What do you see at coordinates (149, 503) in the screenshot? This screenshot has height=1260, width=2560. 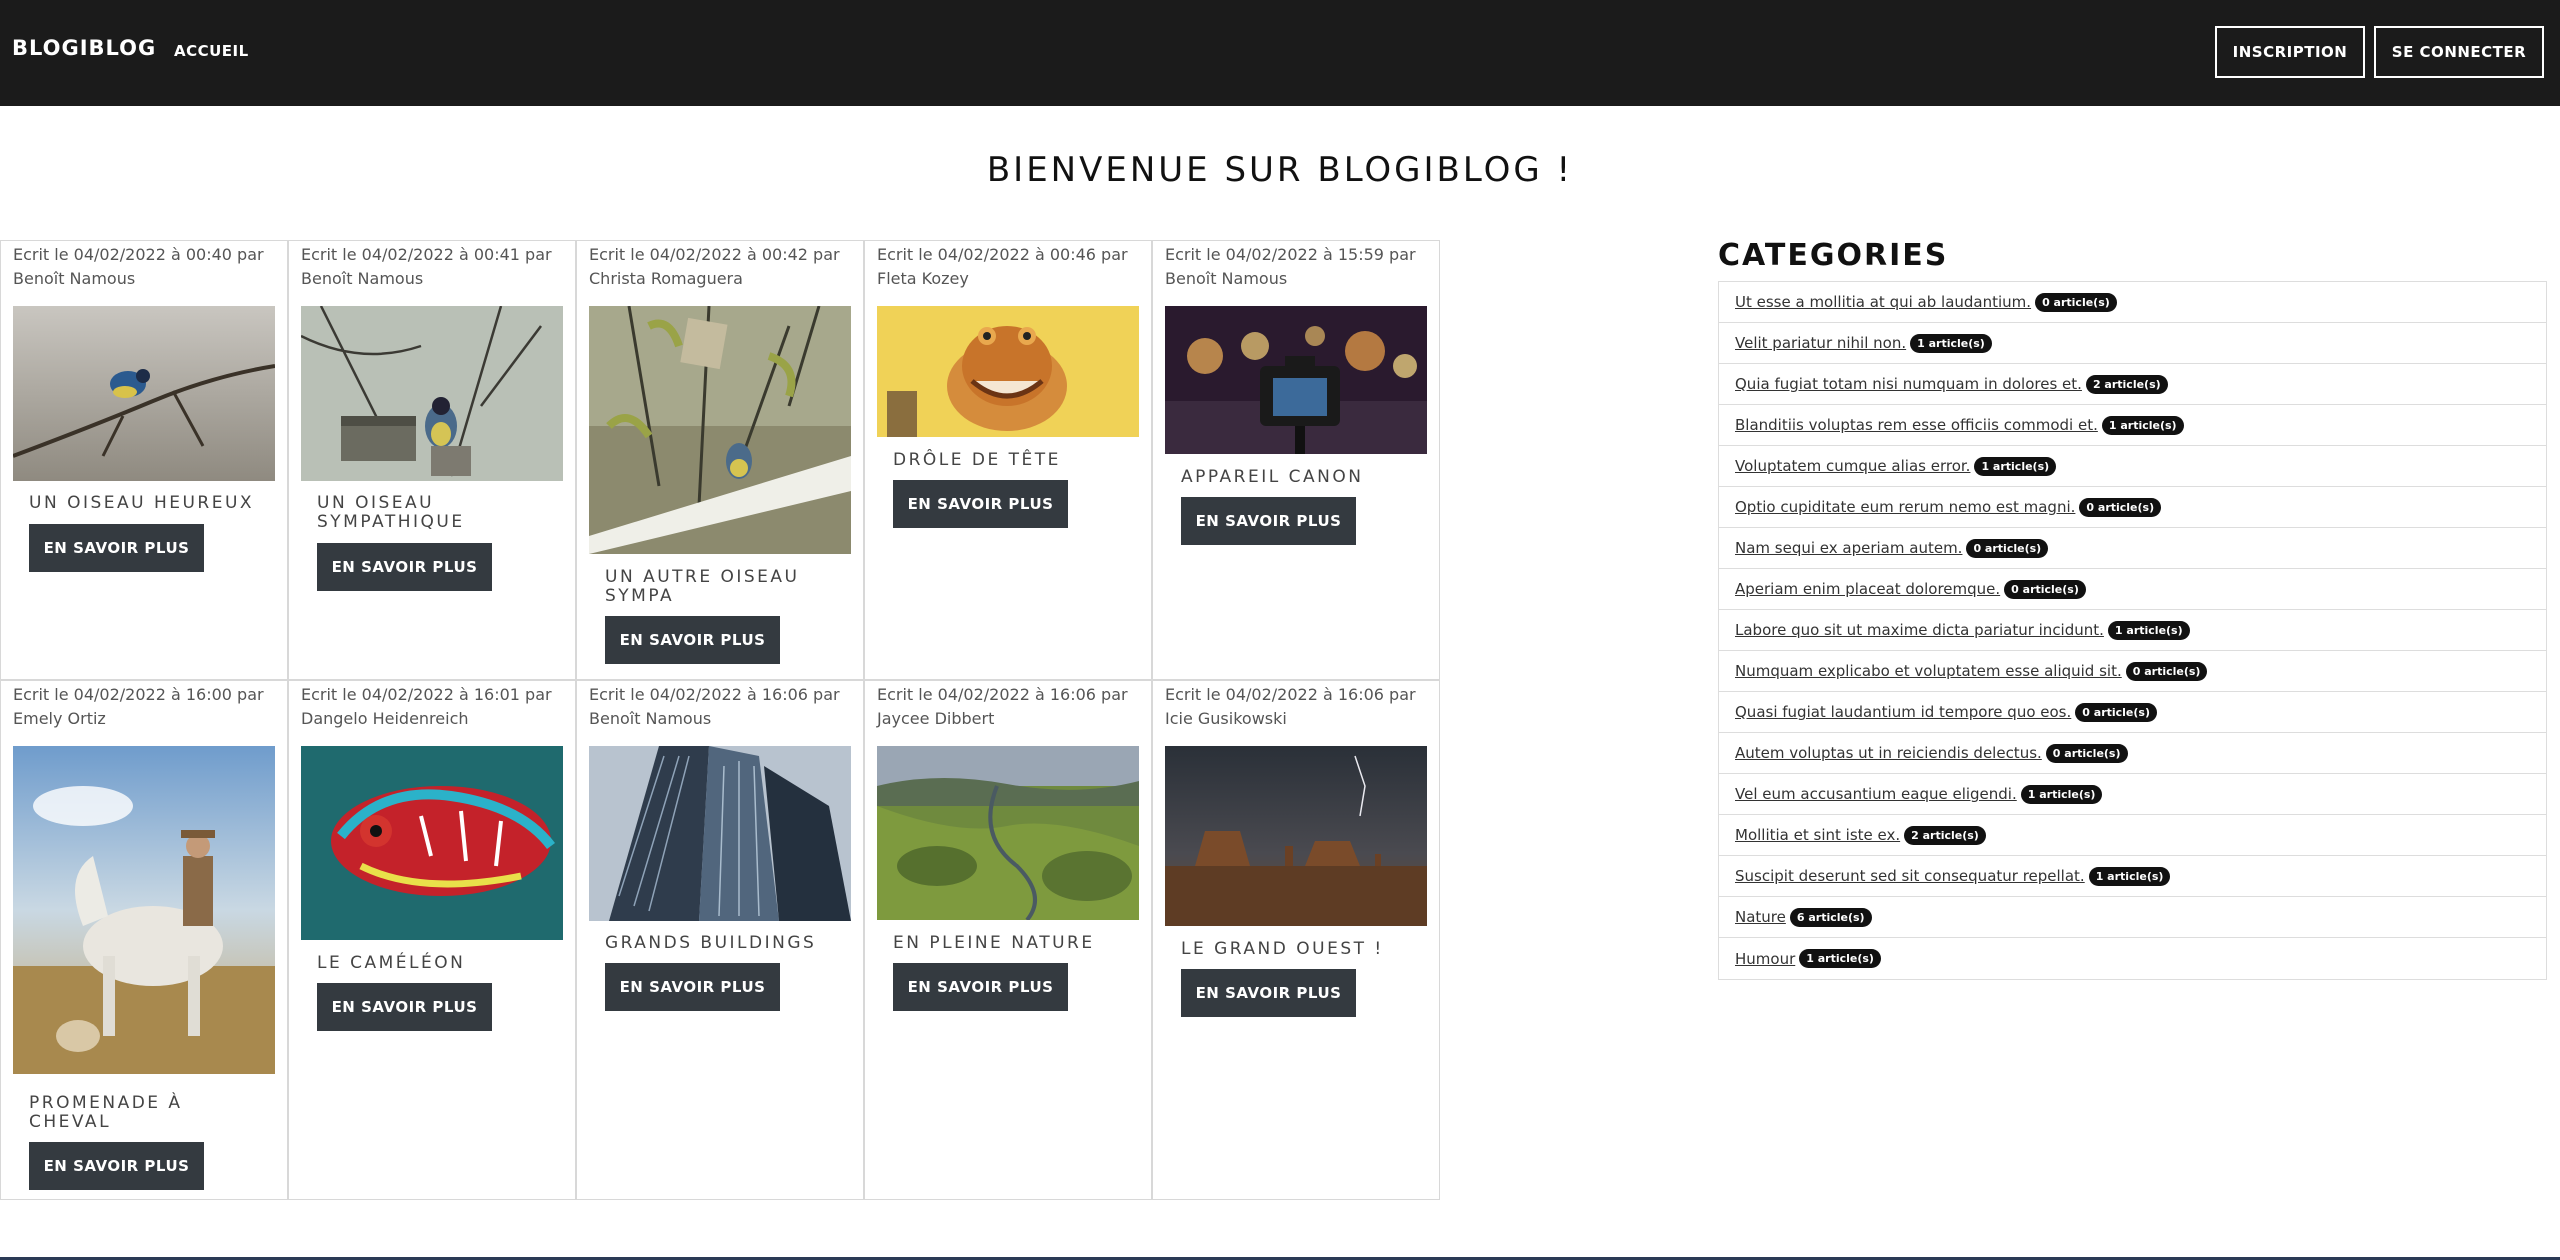 I see `article-title: UN OISEAU HEUREUX` at bounding box center [149, 503].